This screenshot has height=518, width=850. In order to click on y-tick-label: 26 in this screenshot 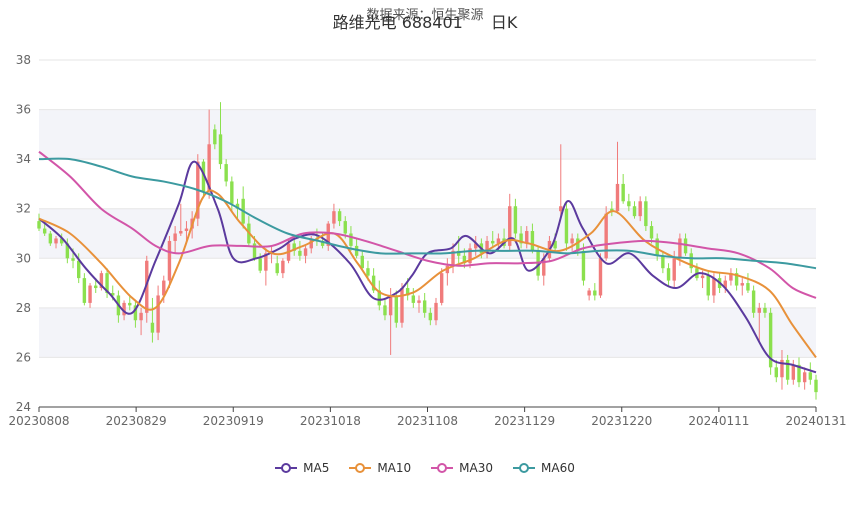, I will do `click(23, 357)`.